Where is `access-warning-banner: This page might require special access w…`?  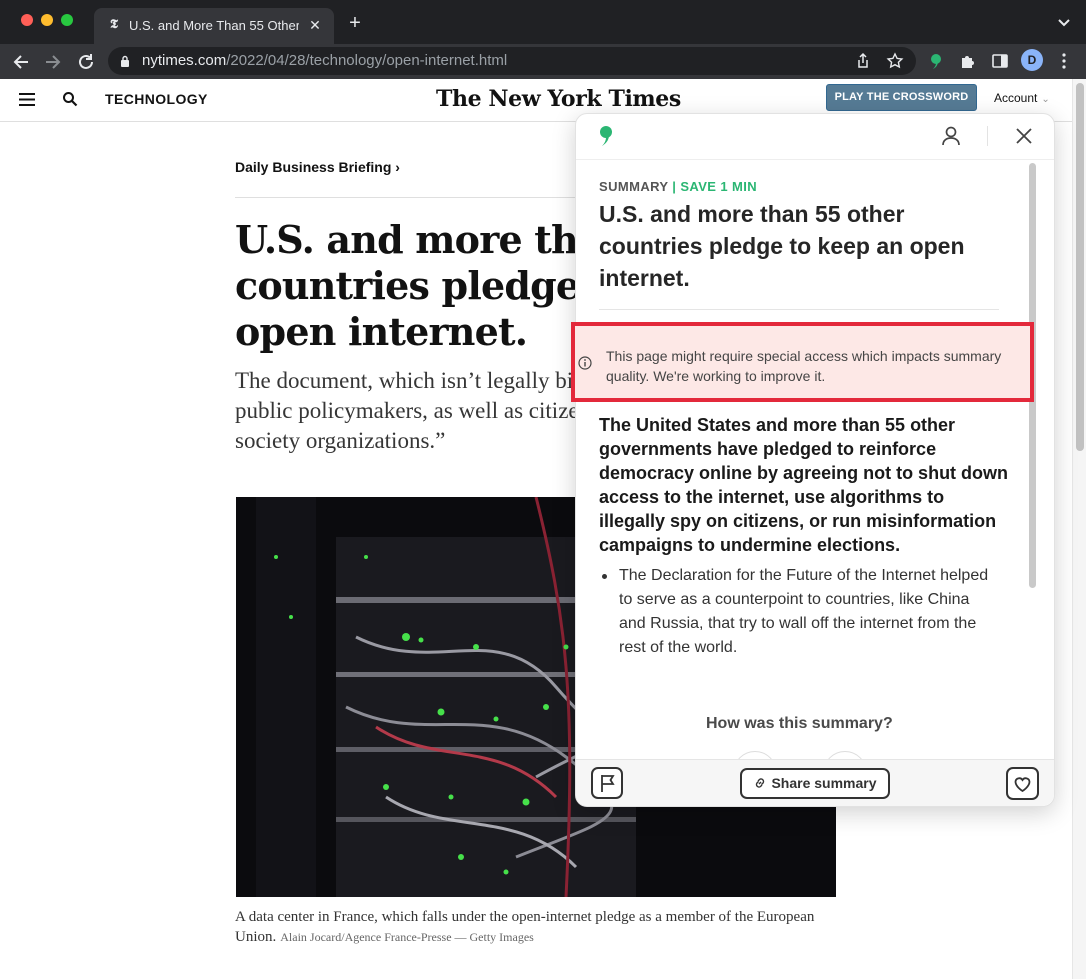
access-warning-banner: This page might require special access w… is located at coordinates (802, 362).